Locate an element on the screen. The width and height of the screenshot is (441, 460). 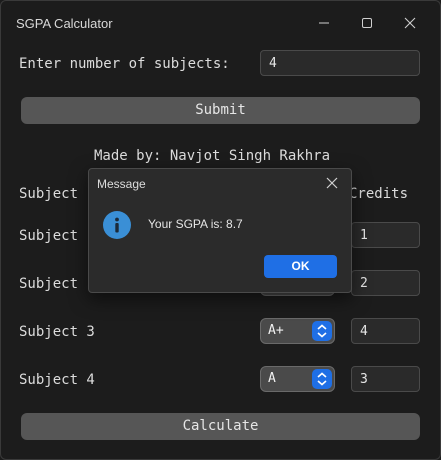
close-button is located at coordinates (410, 23).